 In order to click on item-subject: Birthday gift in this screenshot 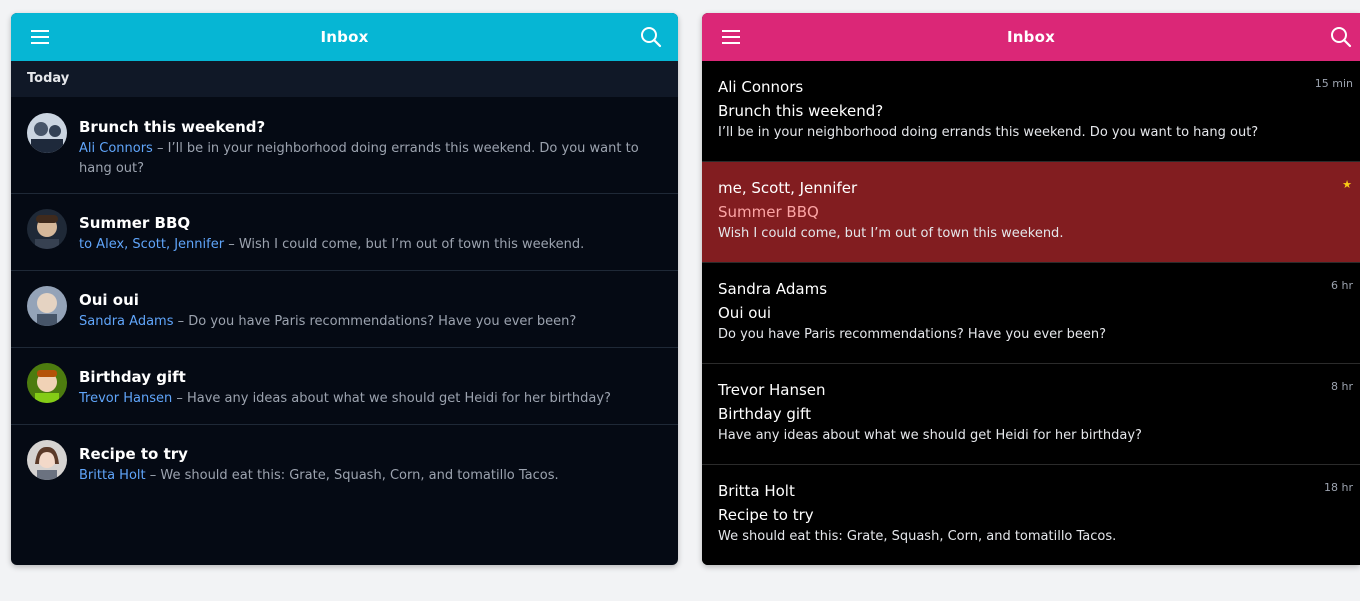, I will do `click(764, 414)`.